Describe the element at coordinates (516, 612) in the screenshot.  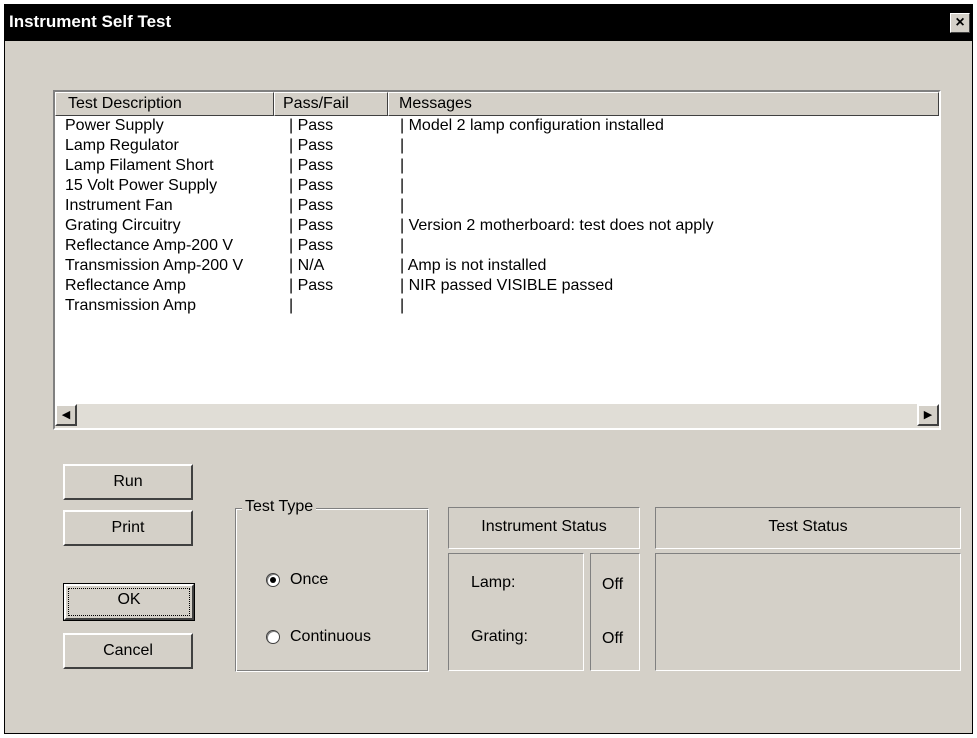
I see `instrument-status-labels-panel: Lamp: Grating:` at that location.